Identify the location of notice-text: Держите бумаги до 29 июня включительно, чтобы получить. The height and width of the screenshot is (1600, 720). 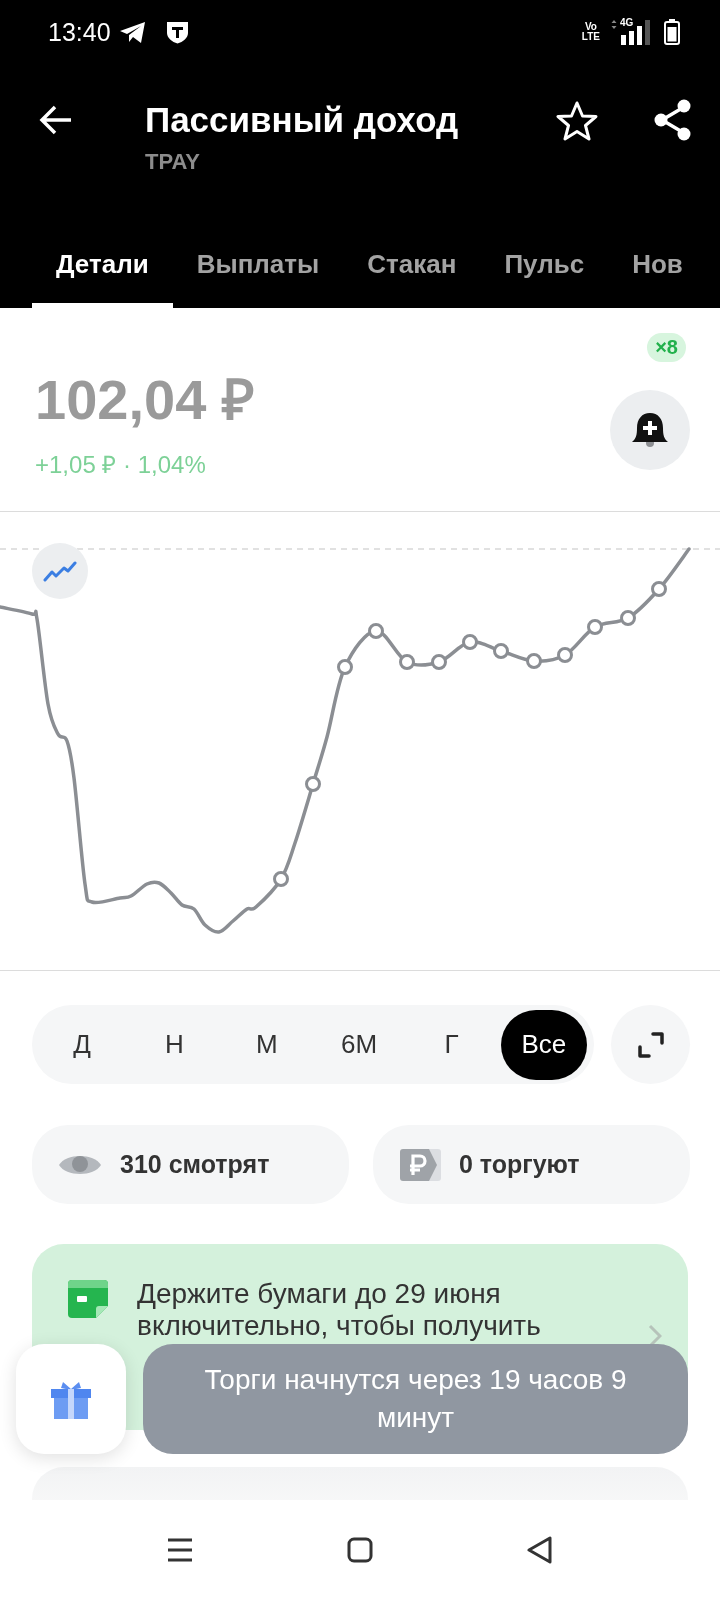
(339, 1310).